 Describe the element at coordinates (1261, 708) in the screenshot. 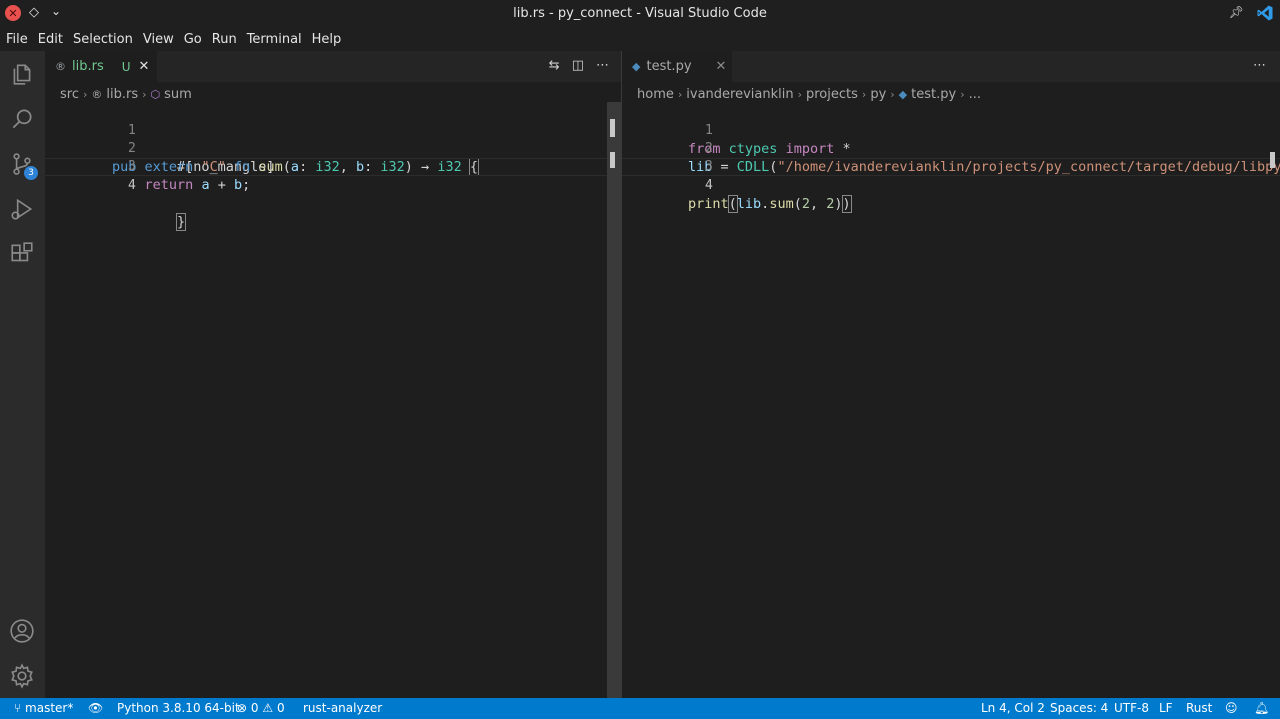

I see `notifications-icon: 🔔︎` at that location.